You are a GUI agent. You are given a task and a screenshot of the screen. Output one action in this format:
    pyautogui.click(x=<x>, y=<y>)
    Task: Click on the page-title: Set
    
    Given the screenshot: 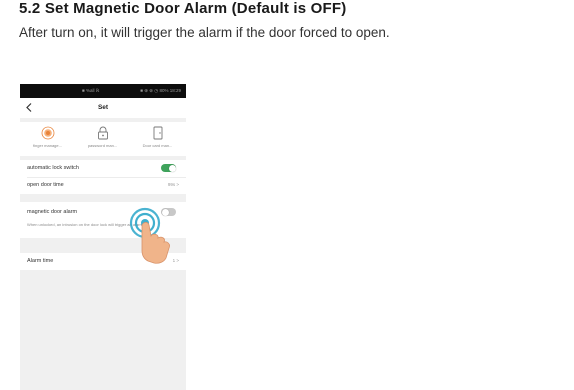 What is the action you would take?
    pyautogui.click(x=103, y=107)
    